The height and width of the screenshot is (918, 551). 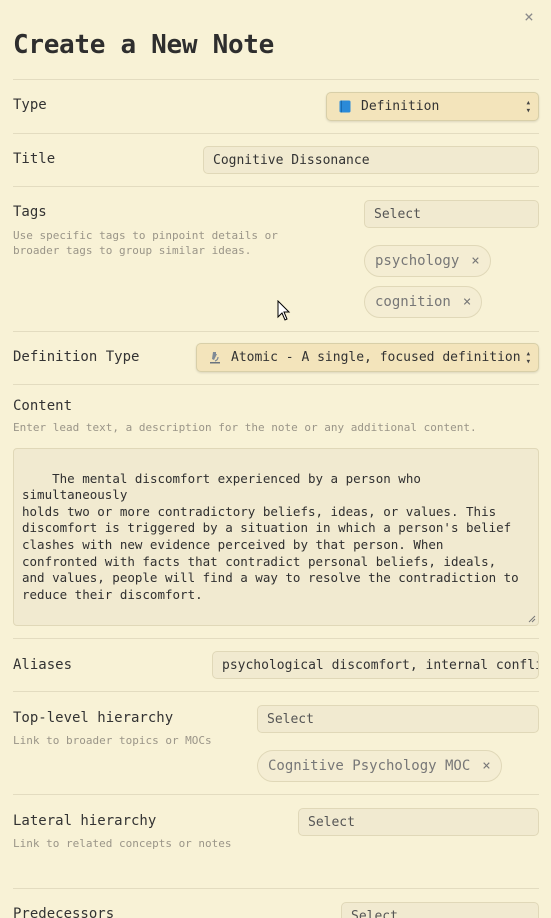 What do you see at coordinates (85, 821) in the screenshot?
I see `lateral-hierarchy-label: Lateral hierarchy` at bounding box center [85, 821].